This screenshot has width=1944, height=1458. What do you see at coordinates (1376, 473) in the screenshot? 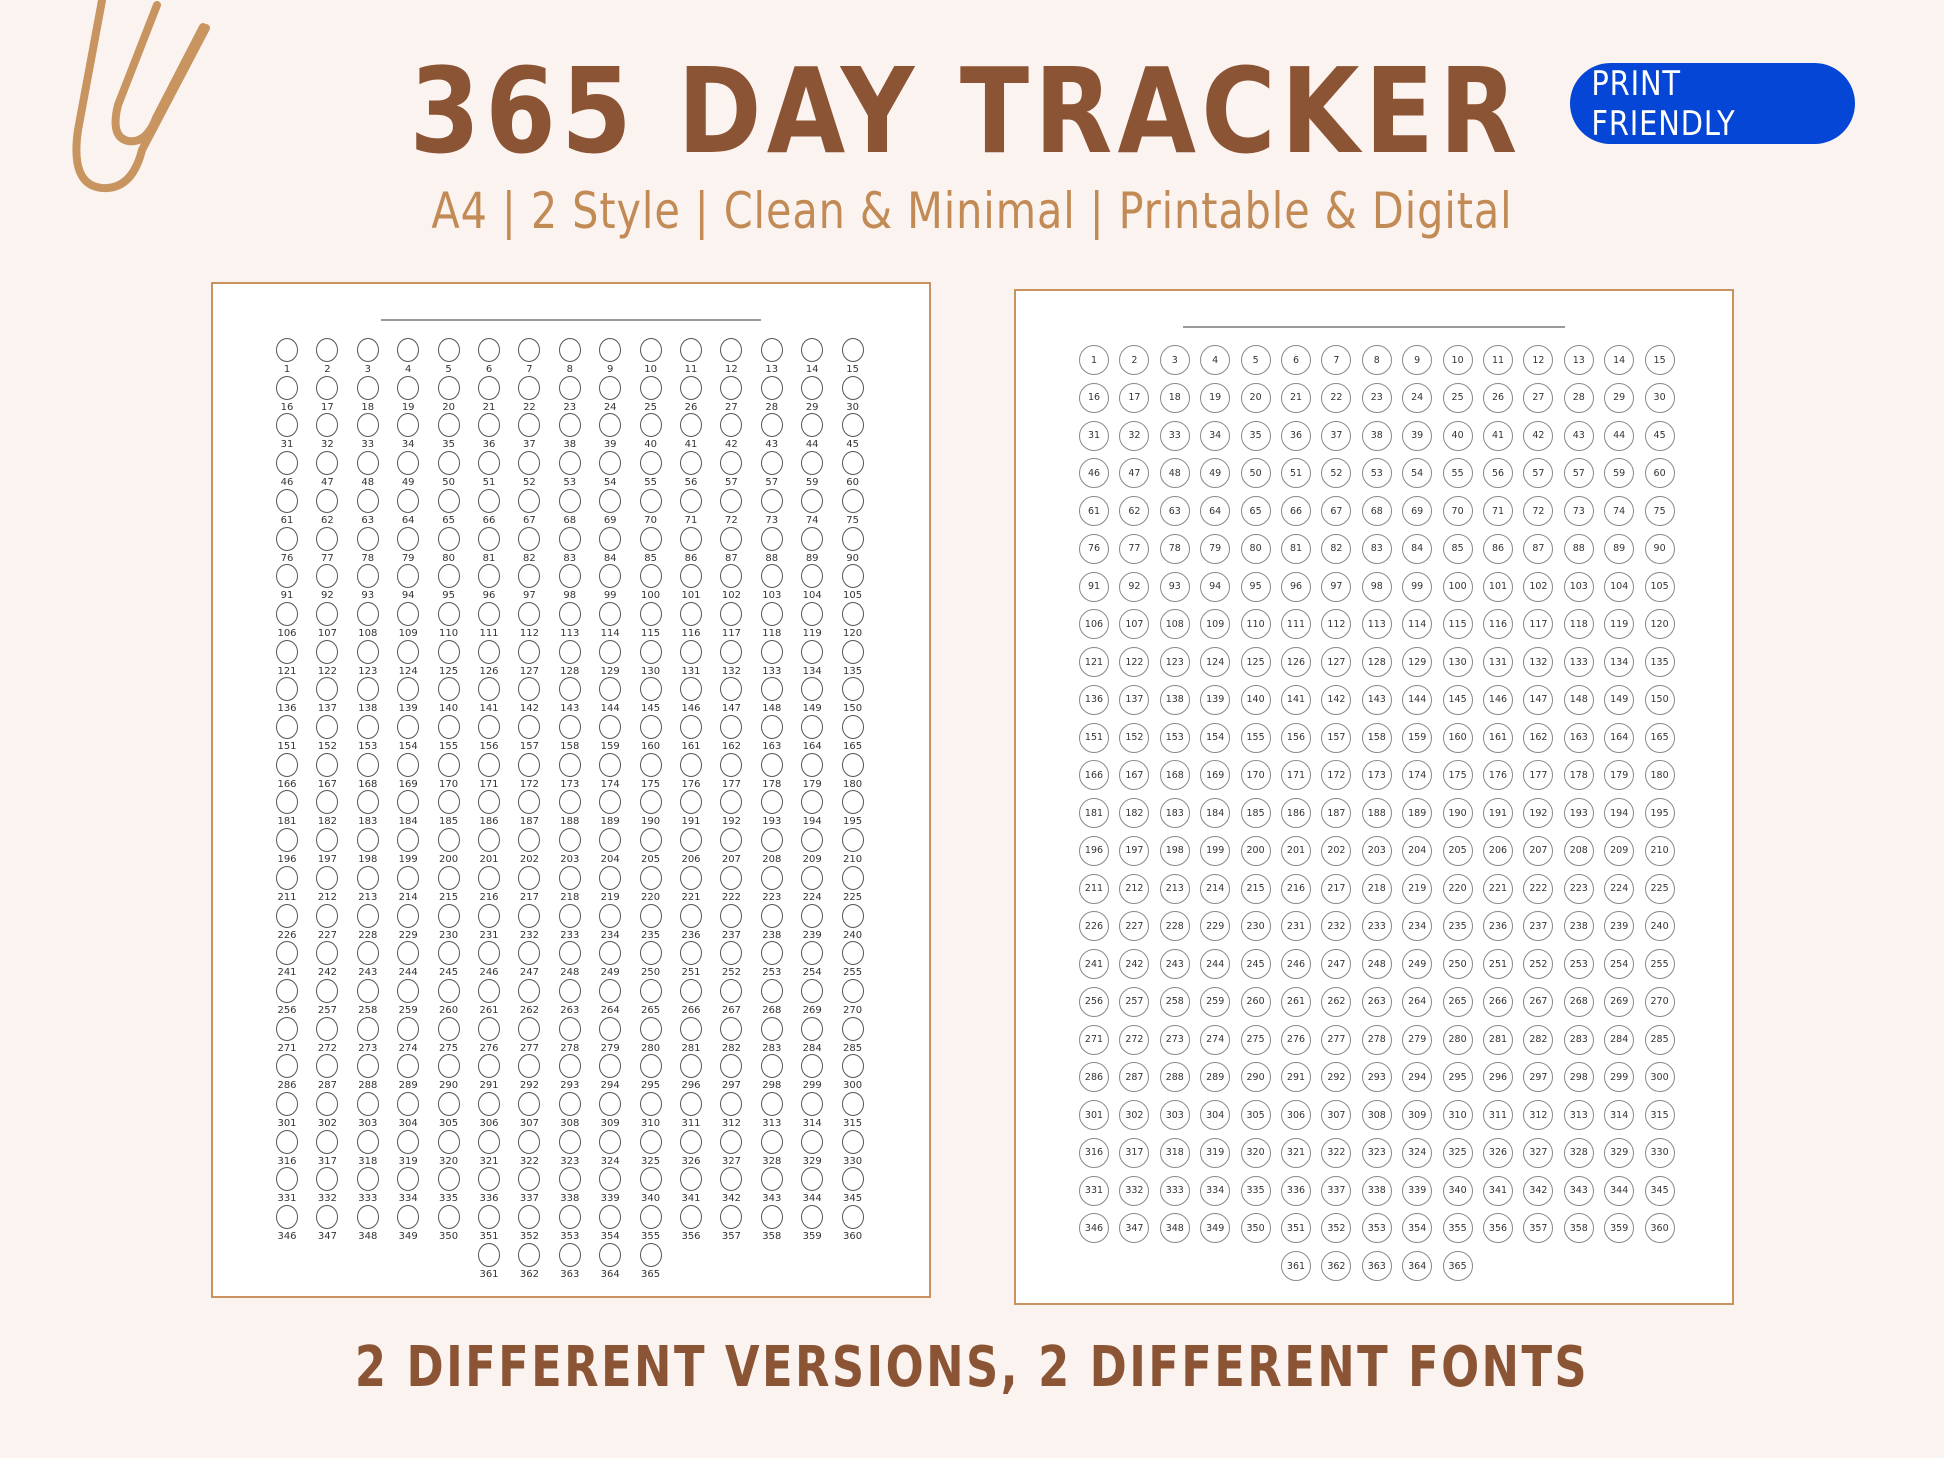
I see `day-circle: 53` at bounding box center [1376, 473].